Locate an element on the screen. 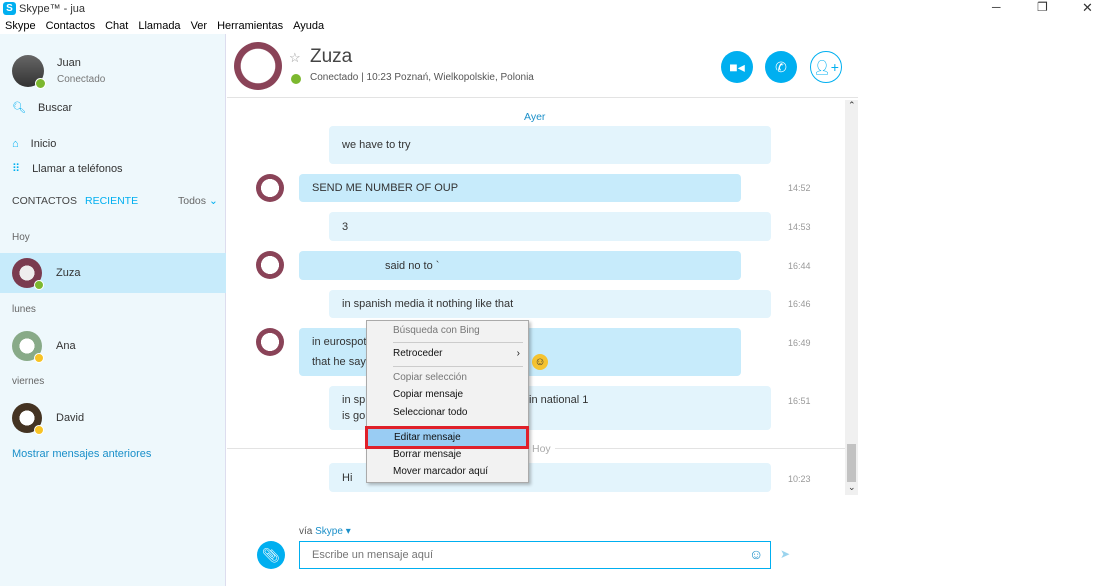 Image resolution: width=1100 pixels, height=586 pixels. group-label: viernes is located at coordinates (28, 381).